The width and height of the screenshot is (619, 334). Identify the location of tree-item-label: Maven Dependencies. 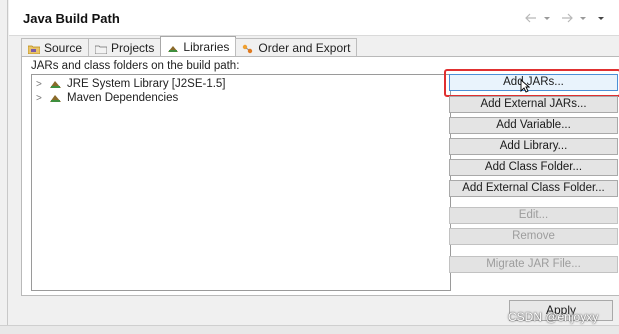
(123, 98).